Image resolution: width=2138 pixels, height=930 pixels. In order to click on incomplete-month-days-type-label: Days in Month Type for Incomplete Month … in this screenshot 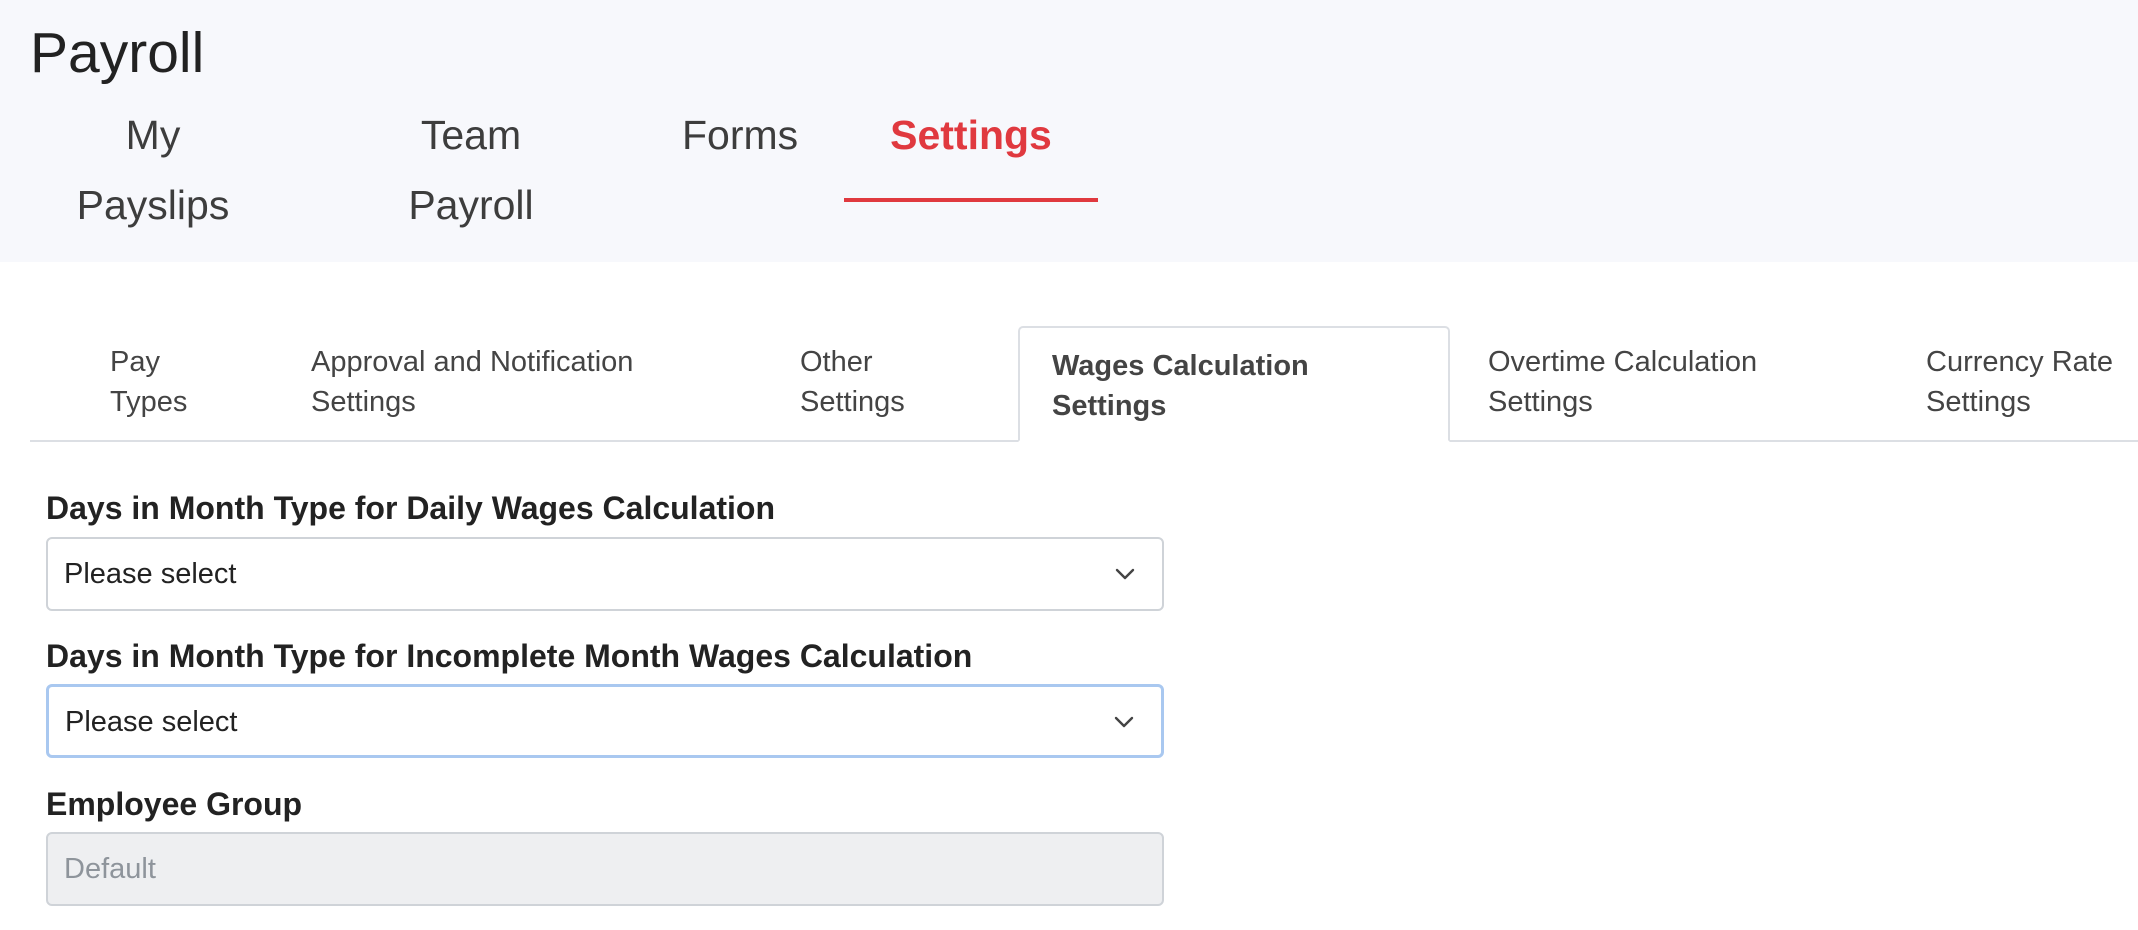, I will do `click(509, 656)`.